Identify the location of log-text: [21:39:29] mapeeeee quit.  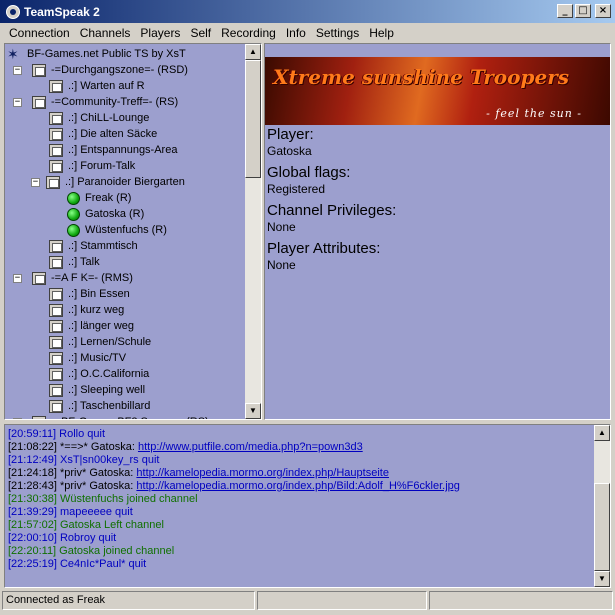
(70, 512).